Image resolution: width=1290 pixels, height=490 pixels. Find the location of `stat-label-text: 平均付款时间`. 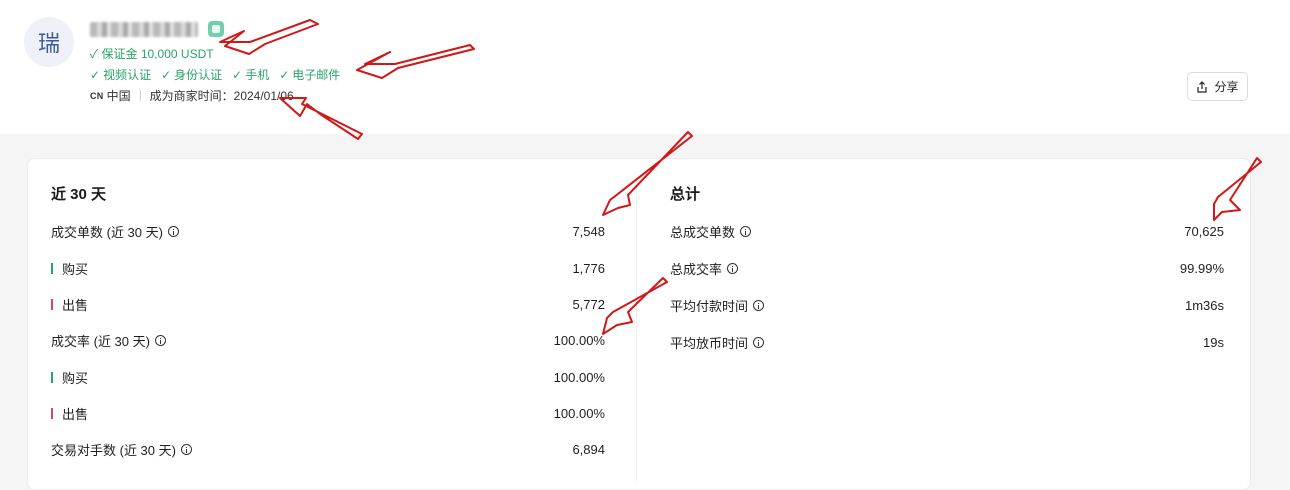

stat-label-text: 平均付款时间 is located at coordinates (709, 306).